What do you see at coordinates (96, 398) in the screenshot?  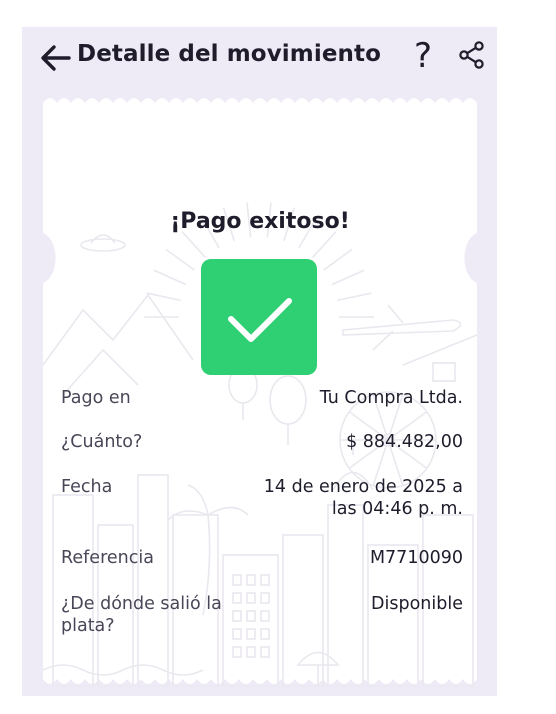 I see `pago-en-label: Pago en` at bounding box center [96, 398].